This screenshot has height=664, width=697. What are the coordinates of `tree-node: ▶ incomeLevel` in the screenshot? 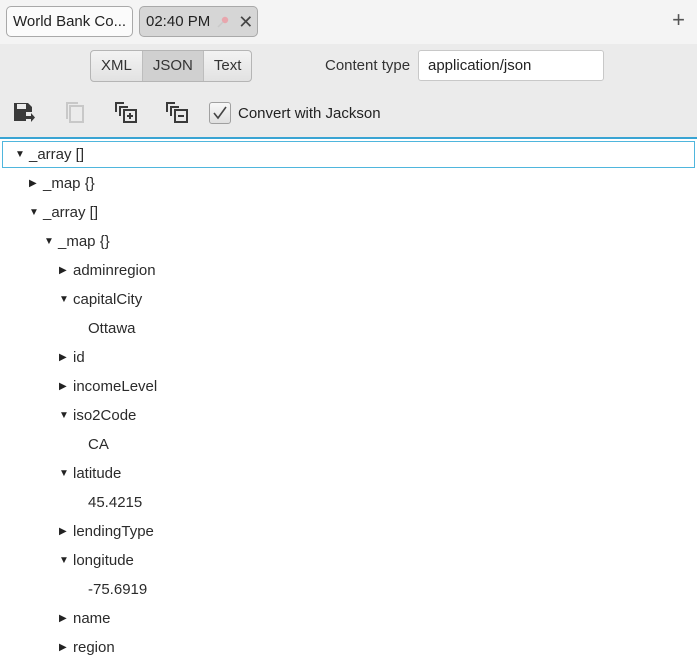 It's located at (78, 386).